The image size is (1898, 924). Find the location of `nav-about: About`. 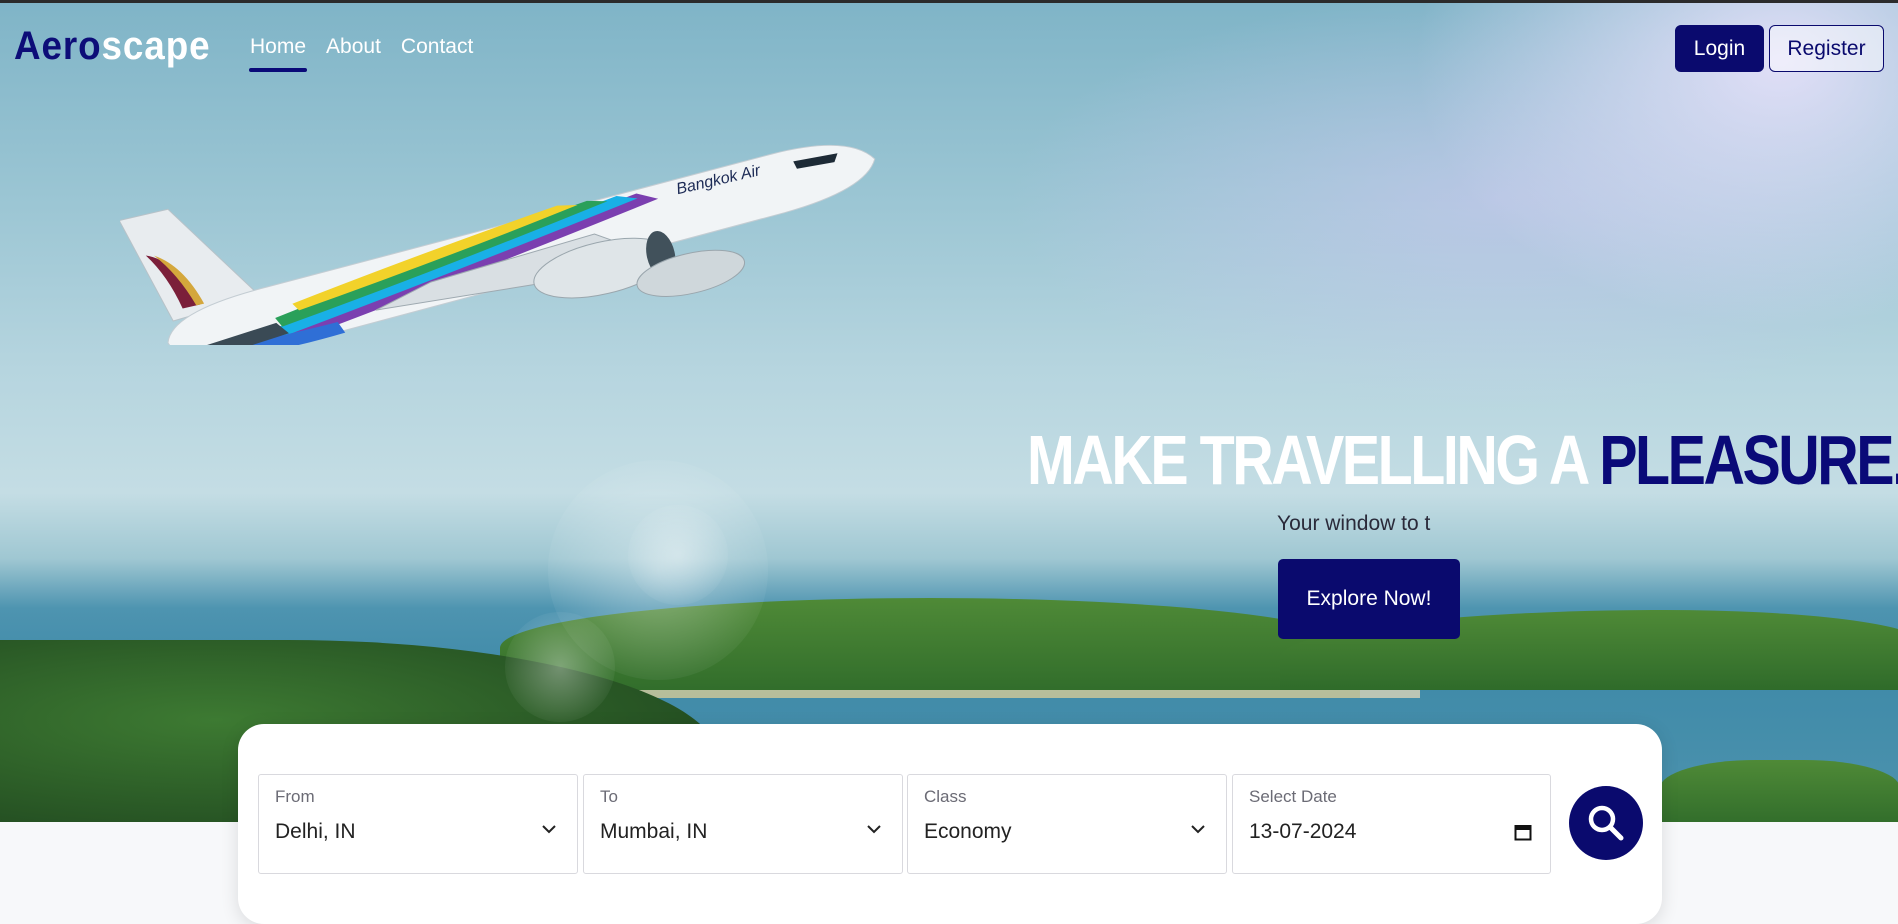

nav-about: About is located at coordinates (353, 52).